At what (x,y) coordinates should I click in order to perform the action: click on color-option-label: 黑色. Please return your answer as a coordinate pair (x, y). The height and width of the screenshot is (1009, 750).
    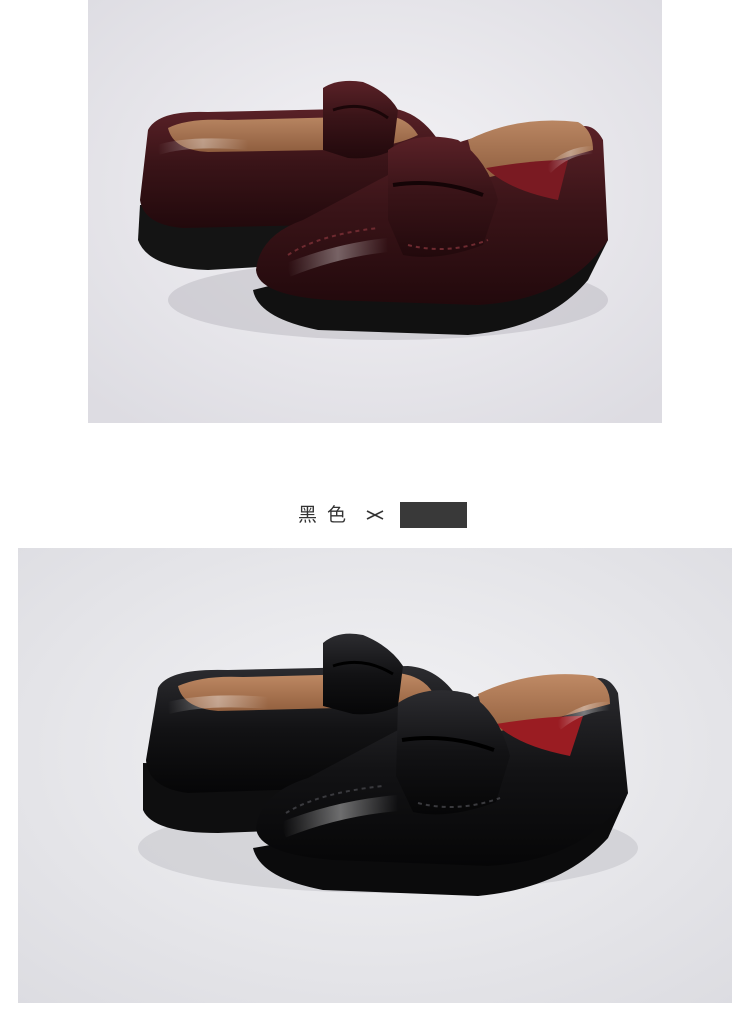
    Looking at the image, I should click on (327, 515).